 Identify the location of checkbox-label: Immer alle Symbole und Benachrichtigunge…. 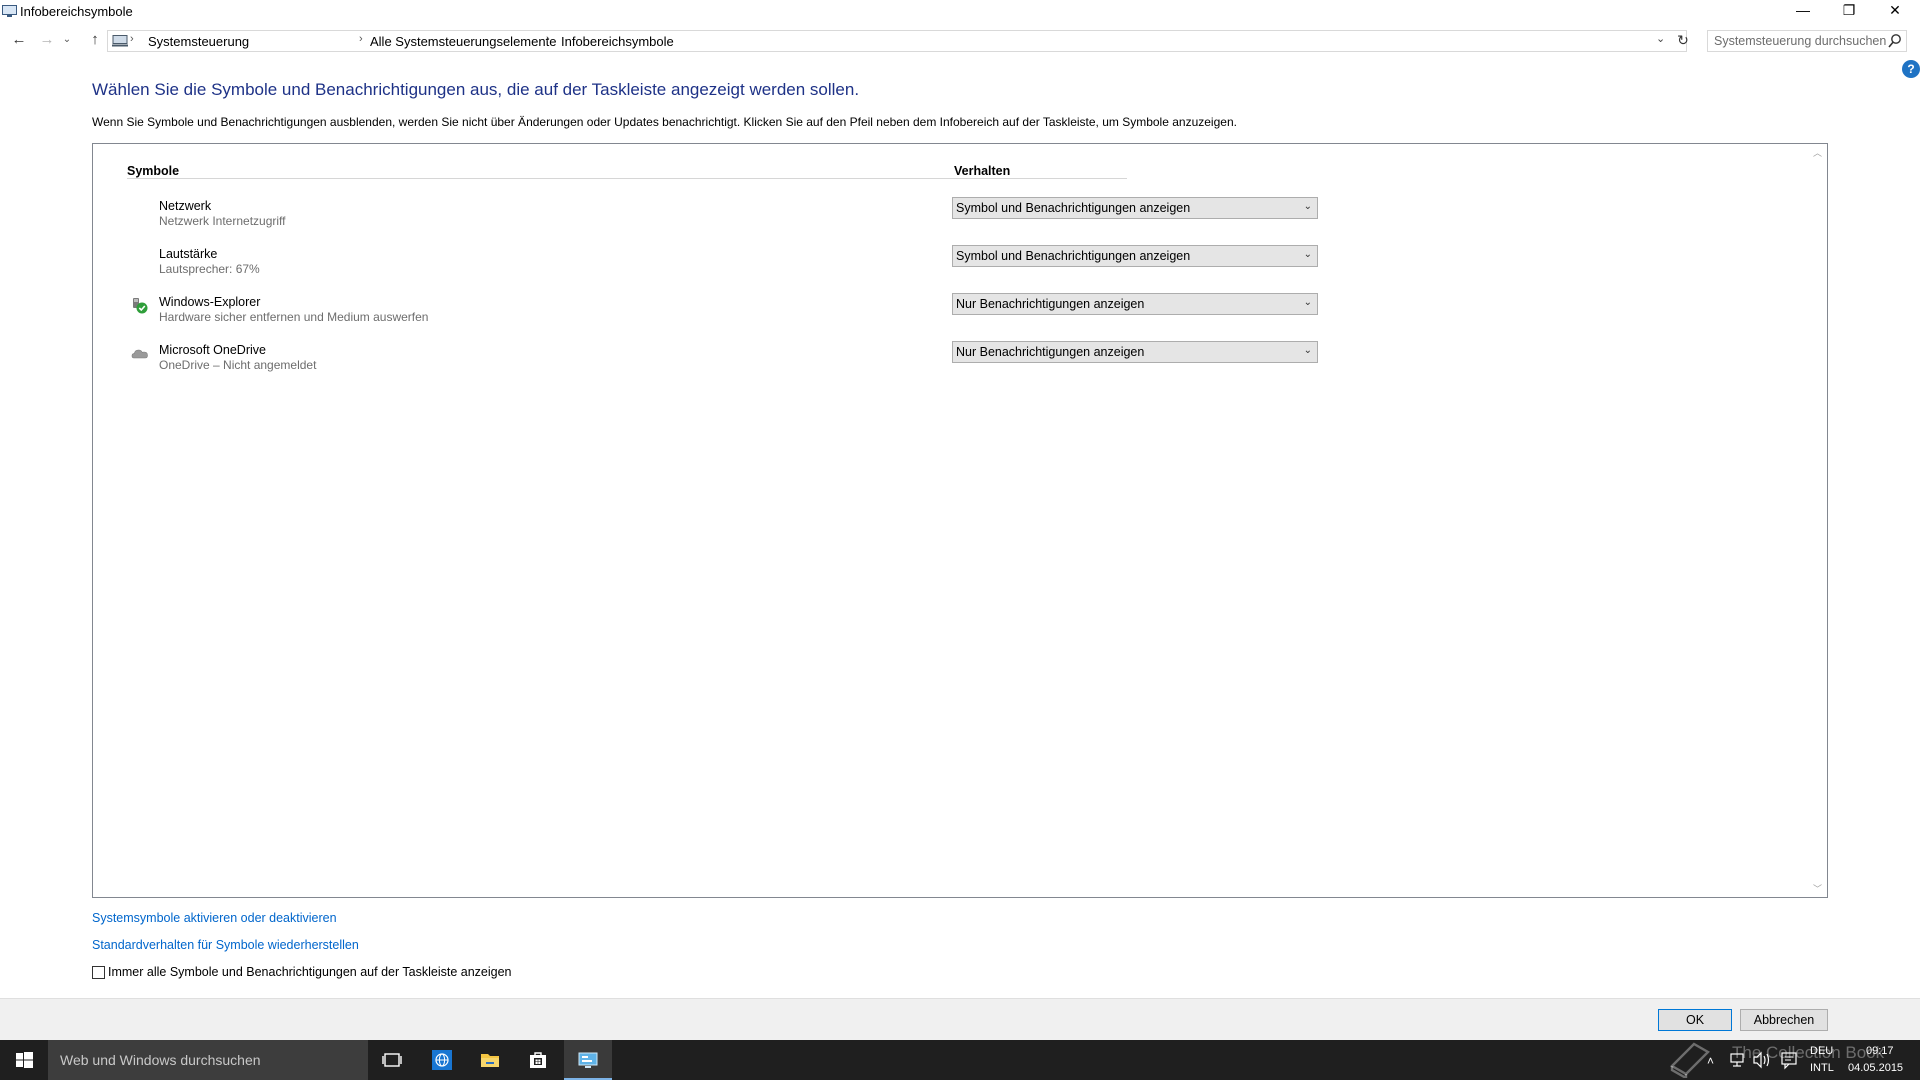
(309, 972).